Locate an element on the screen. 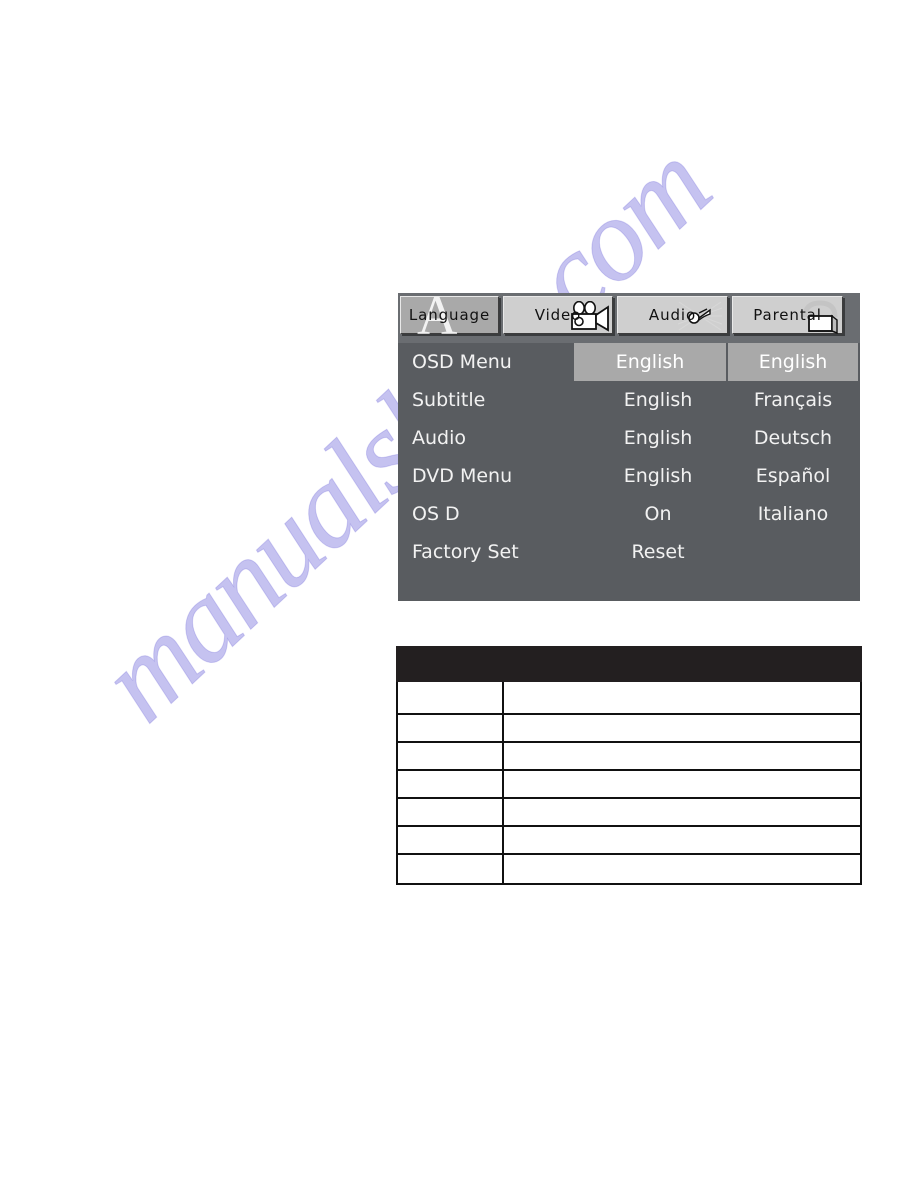 This screenshot has height=1188, width=918. tab-audio-label: Audio is located at coordinates (672, 315).